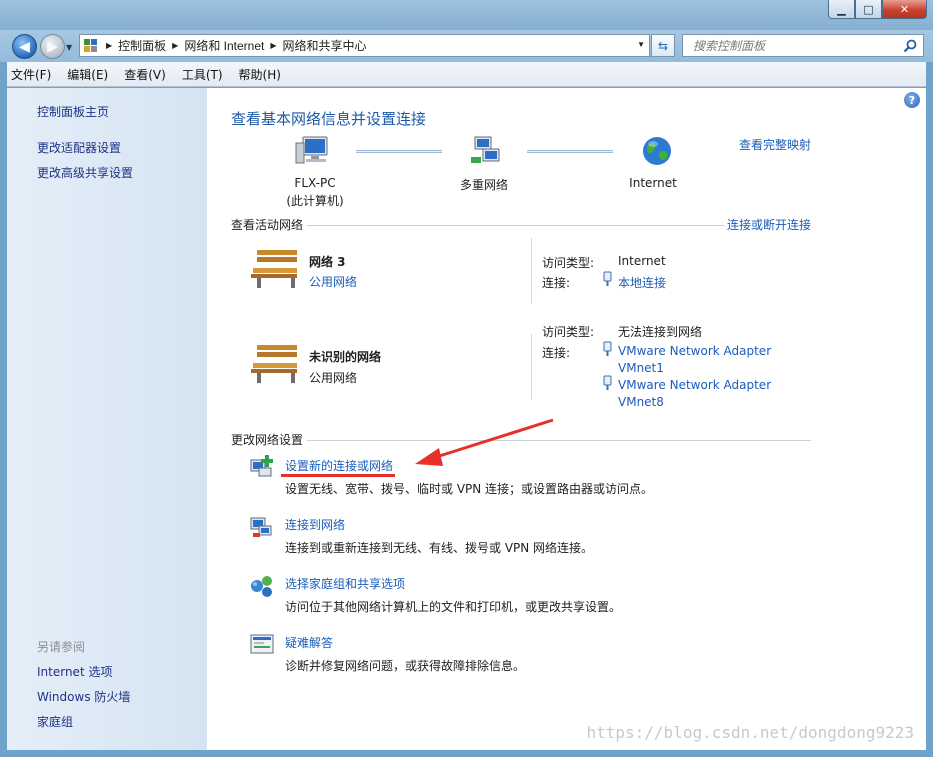 This screenshot has width=933, height=757. Describe the element at coordinates (485, 149) in the screenshot. I see `multiple-networks-icon` at that location.